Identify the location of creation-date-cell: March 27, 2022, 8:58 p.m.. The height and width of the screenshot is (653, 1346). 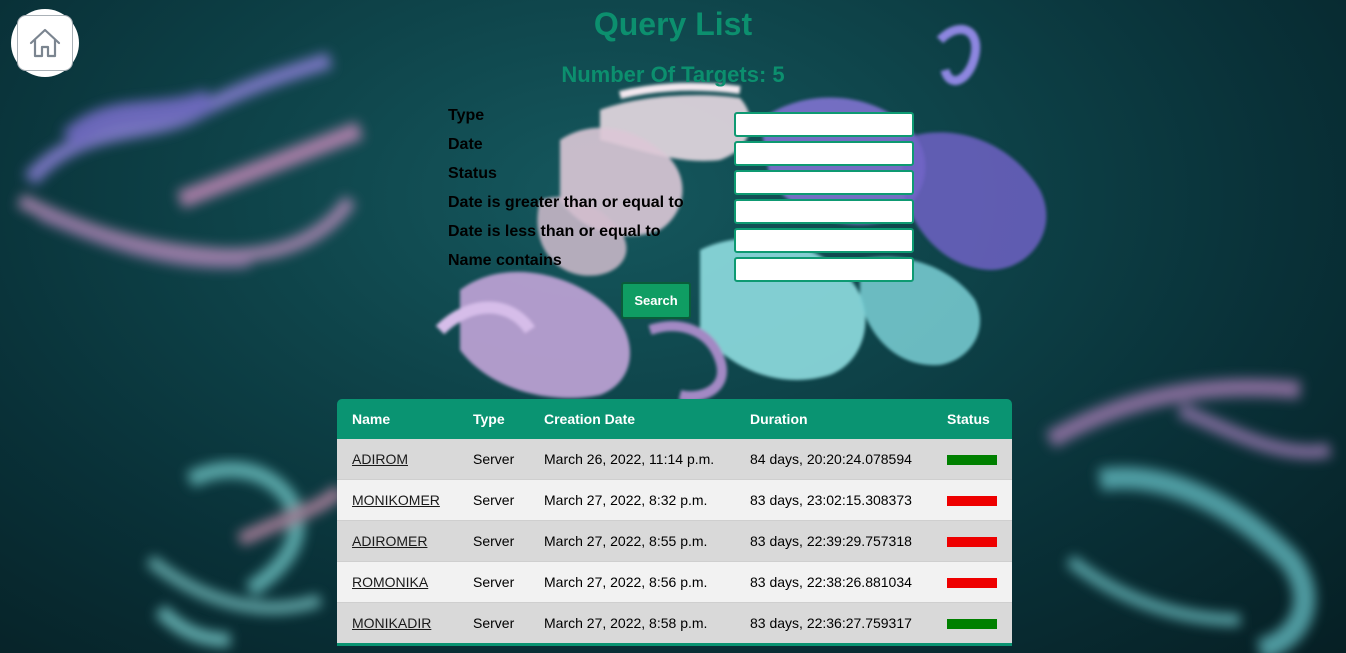
(632, 624).